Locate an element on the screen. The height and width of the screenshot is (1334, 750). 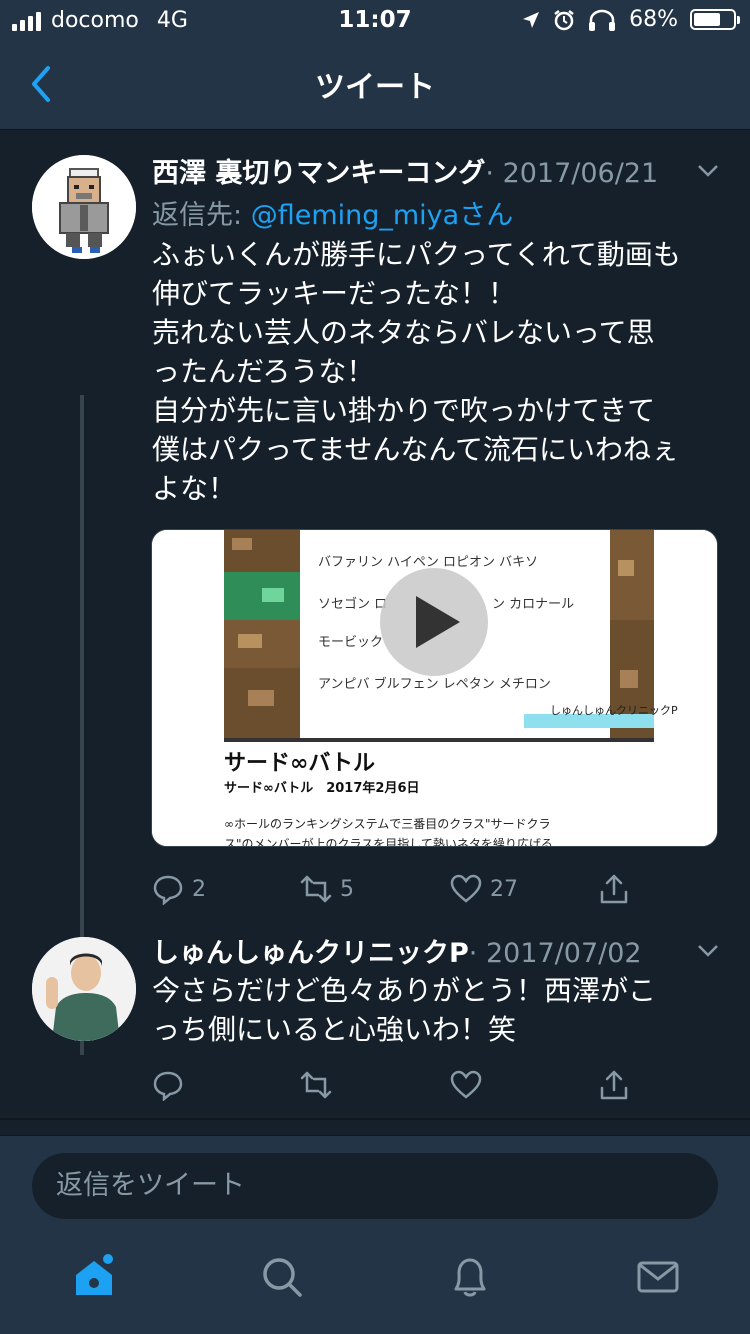
like-button: 27 is located at coordinates (484, 889).